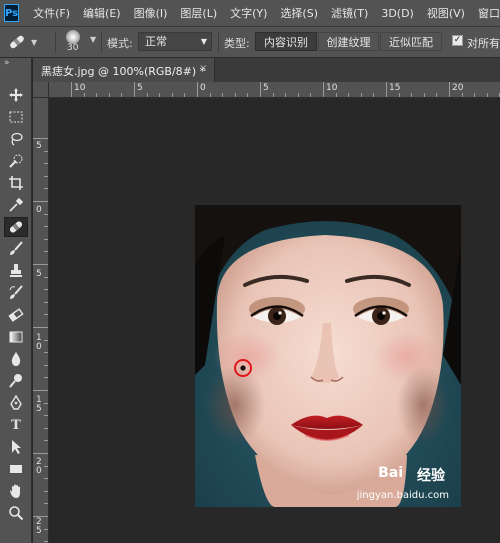 The image size is (500, 543). What do you see at coordinates (446, 13) in the screenshot?
I see `menu-view: 视图(V)` at bounding box center [446, 13].